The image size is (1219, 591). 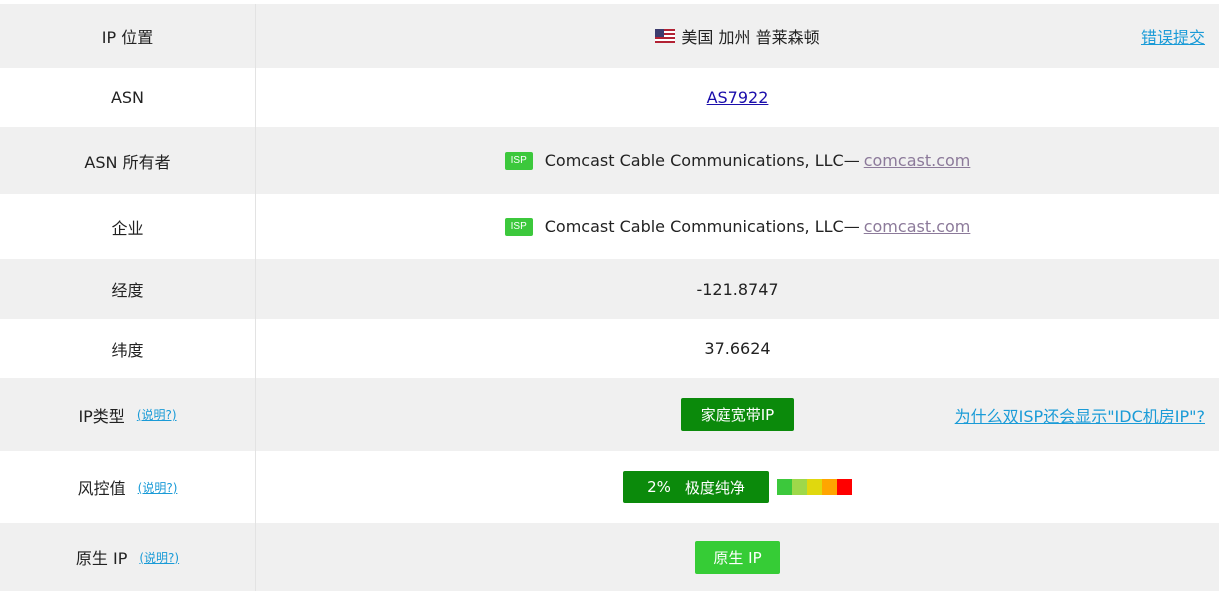 I want to click on risk-percent: 2%, so click(x=659, y=487).